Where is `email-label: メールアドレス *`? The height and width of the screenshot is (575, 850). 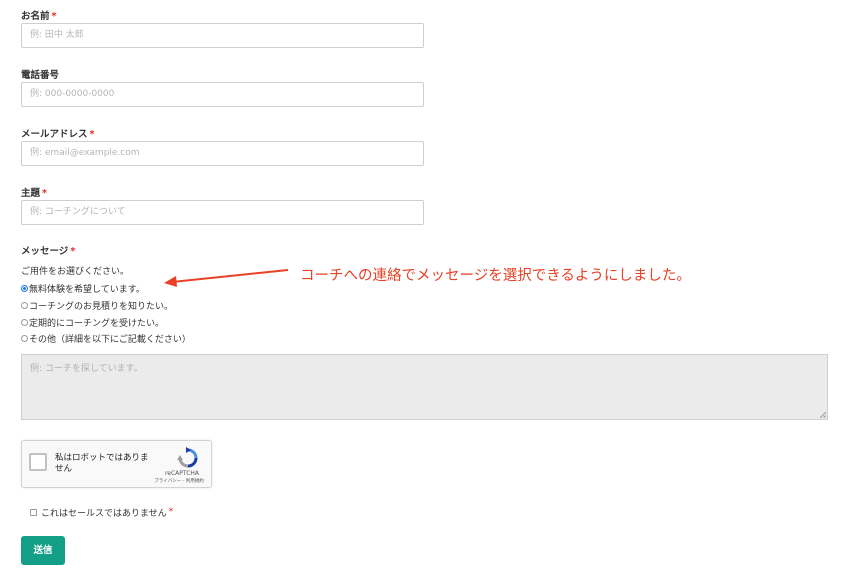 email-label: メールアドレス * is located at coordinates (58, 134).